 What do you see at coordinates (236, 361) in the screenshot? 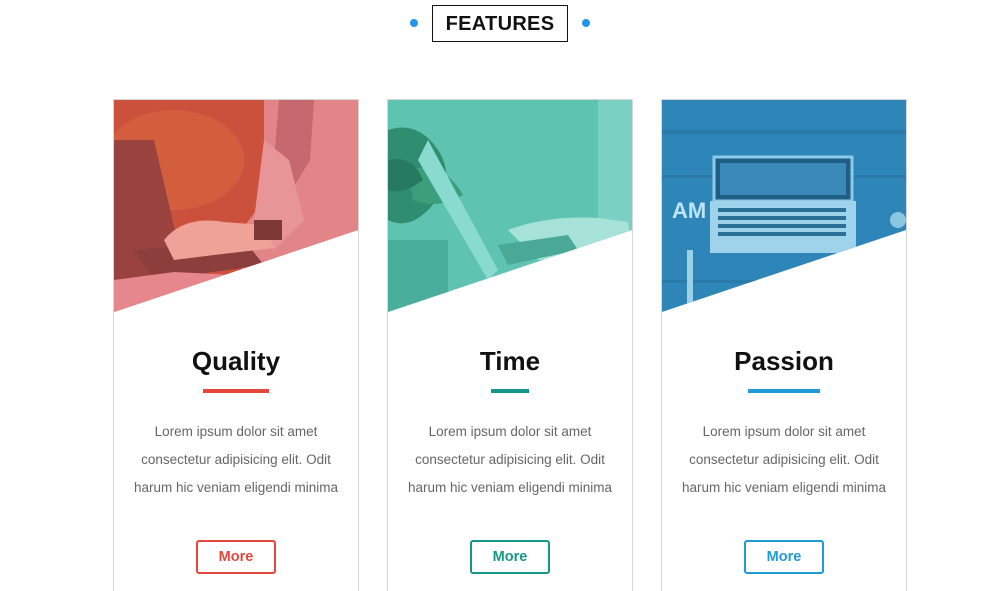
I see `card-title: Quality` at bounding box center [236, 361].